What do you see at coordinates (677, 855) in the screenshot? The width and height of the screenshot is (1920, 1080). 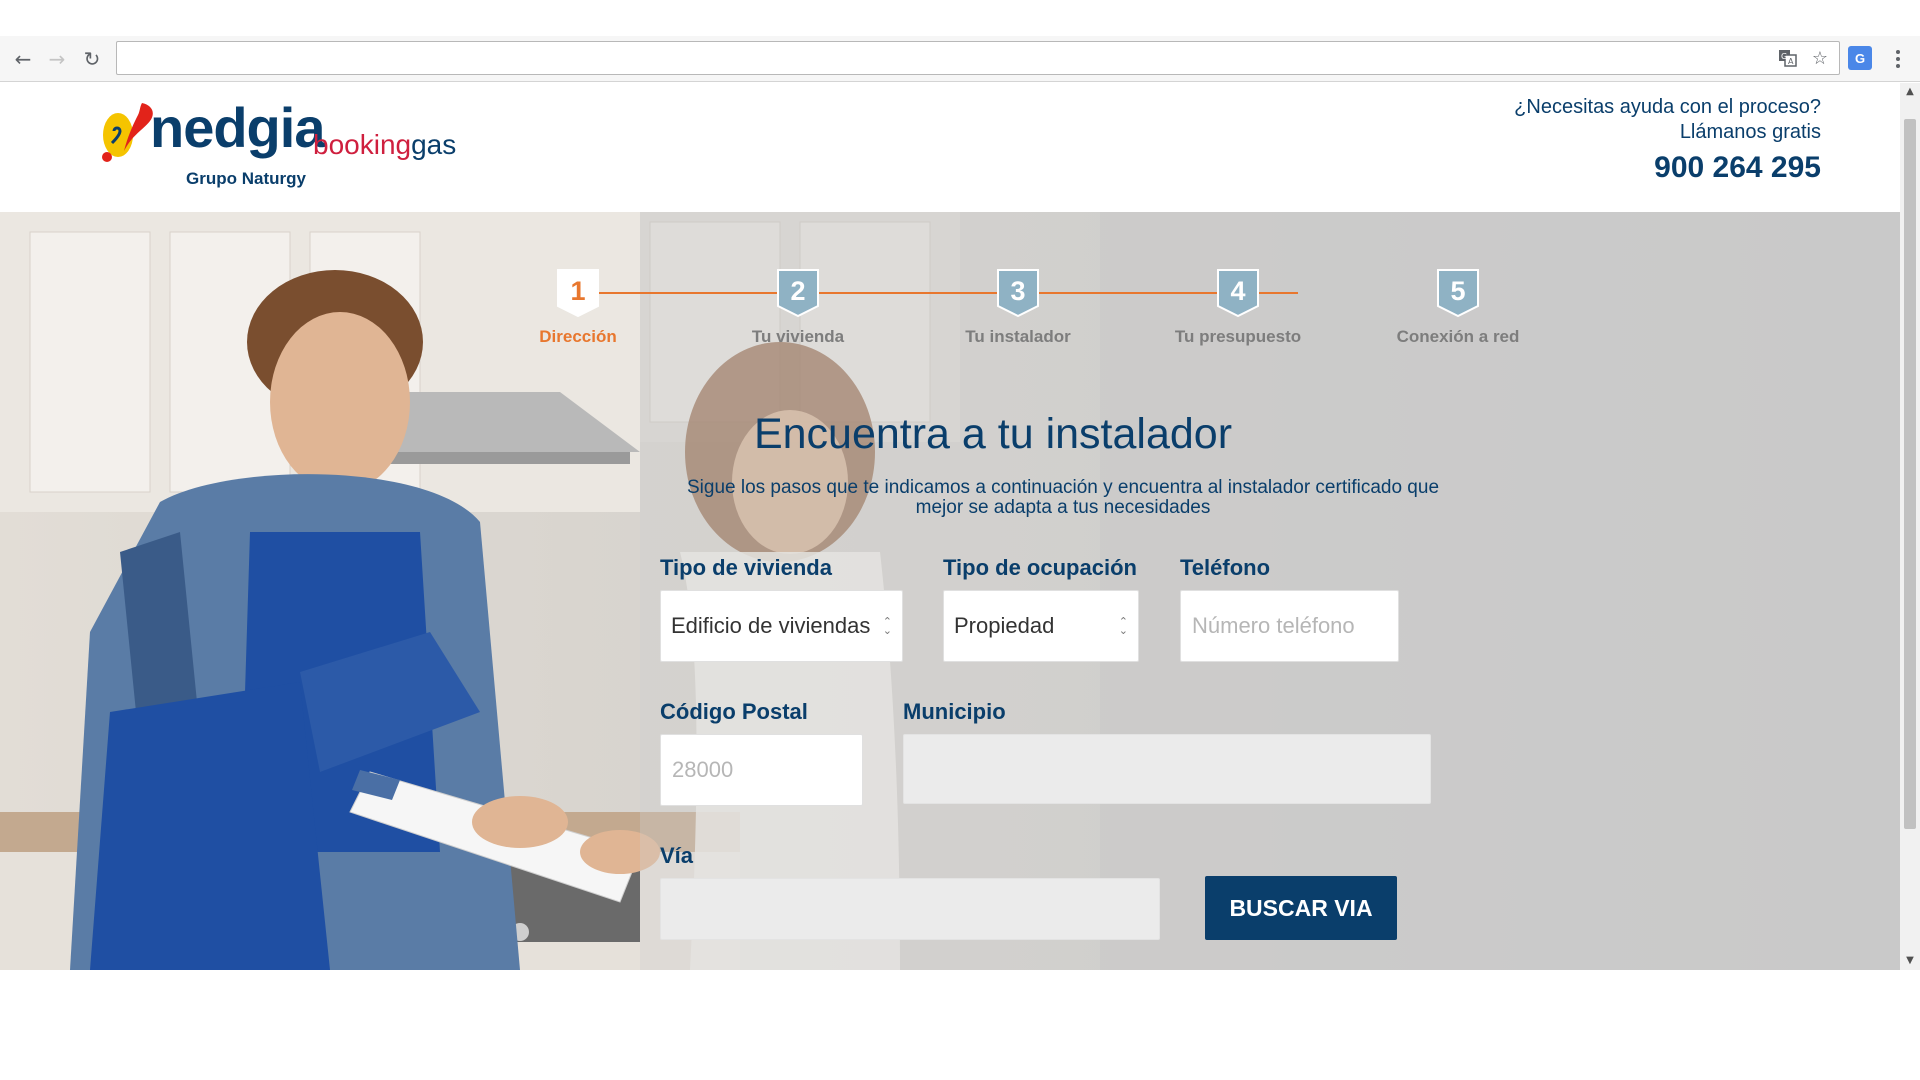 I see `via-label: Vía` at bounding box center [677, 855].